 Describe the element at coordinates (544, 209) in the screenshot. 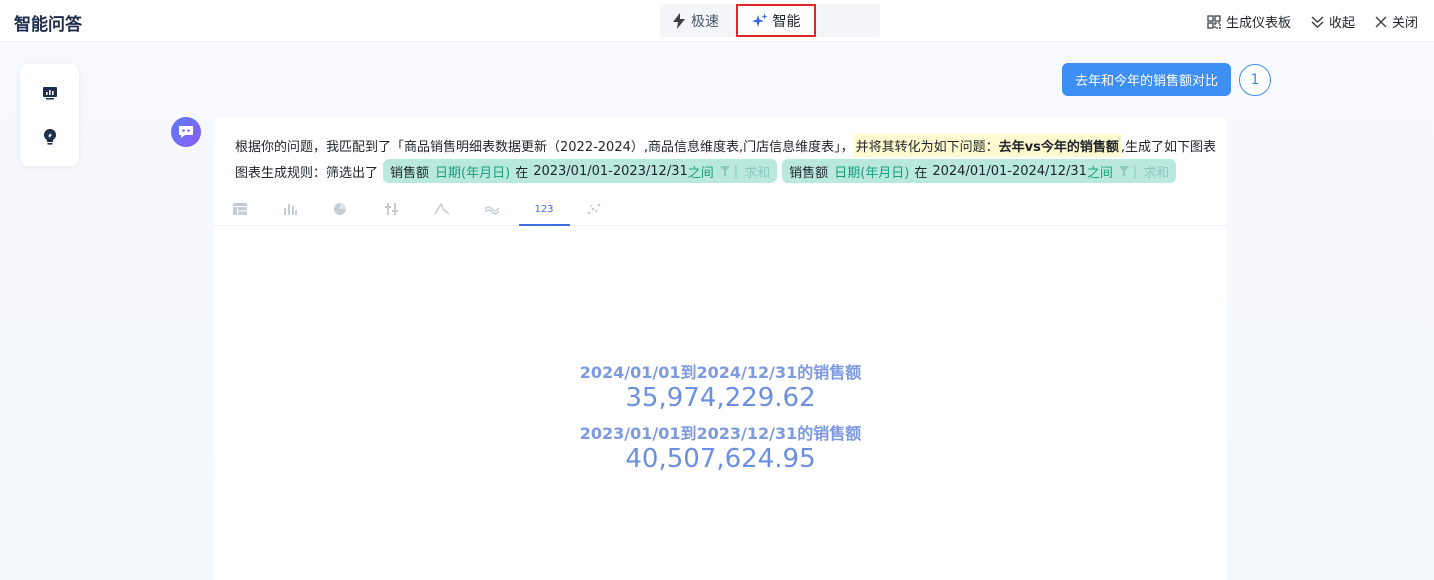

I see `kpi-number-icon: 123` at that location.